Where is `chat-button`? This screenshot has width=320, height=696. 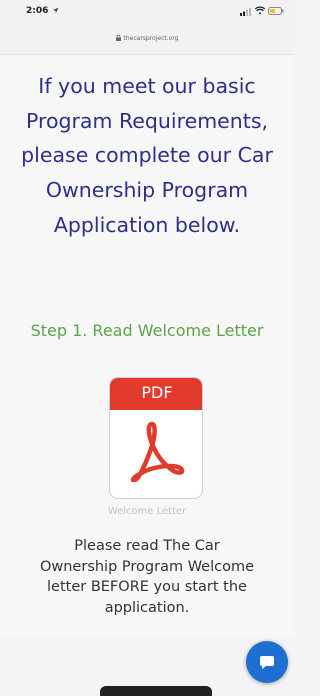 chat-button is located at coordinates (267, 662).